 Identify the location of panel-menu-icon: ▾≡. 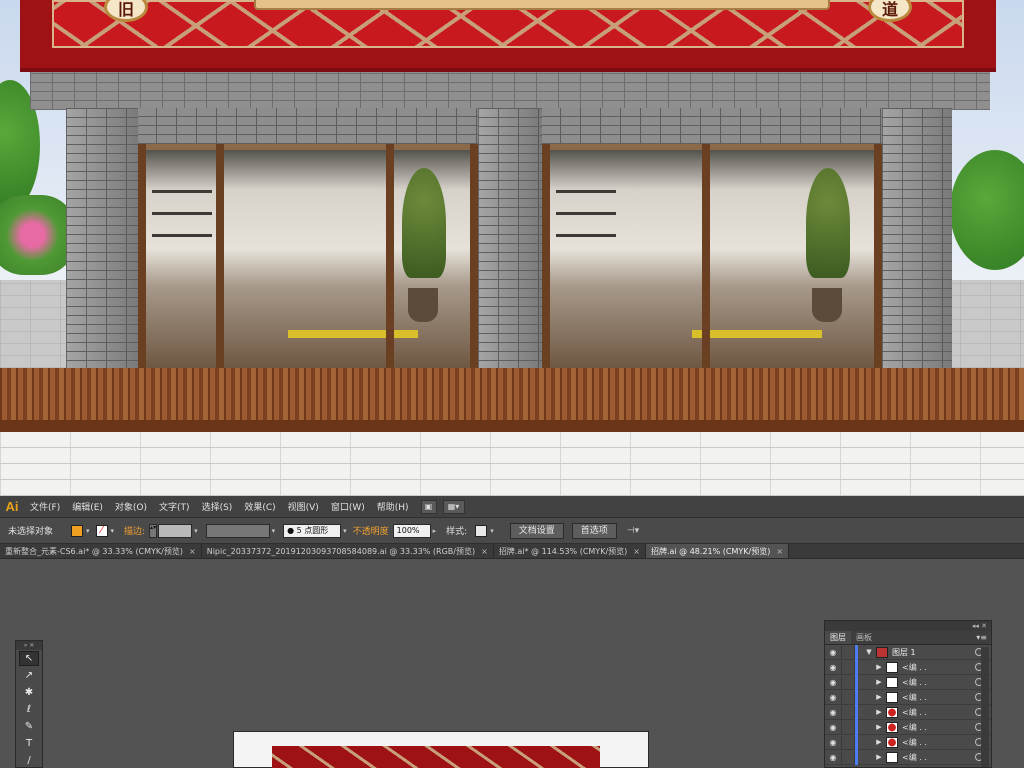
(983, 637).